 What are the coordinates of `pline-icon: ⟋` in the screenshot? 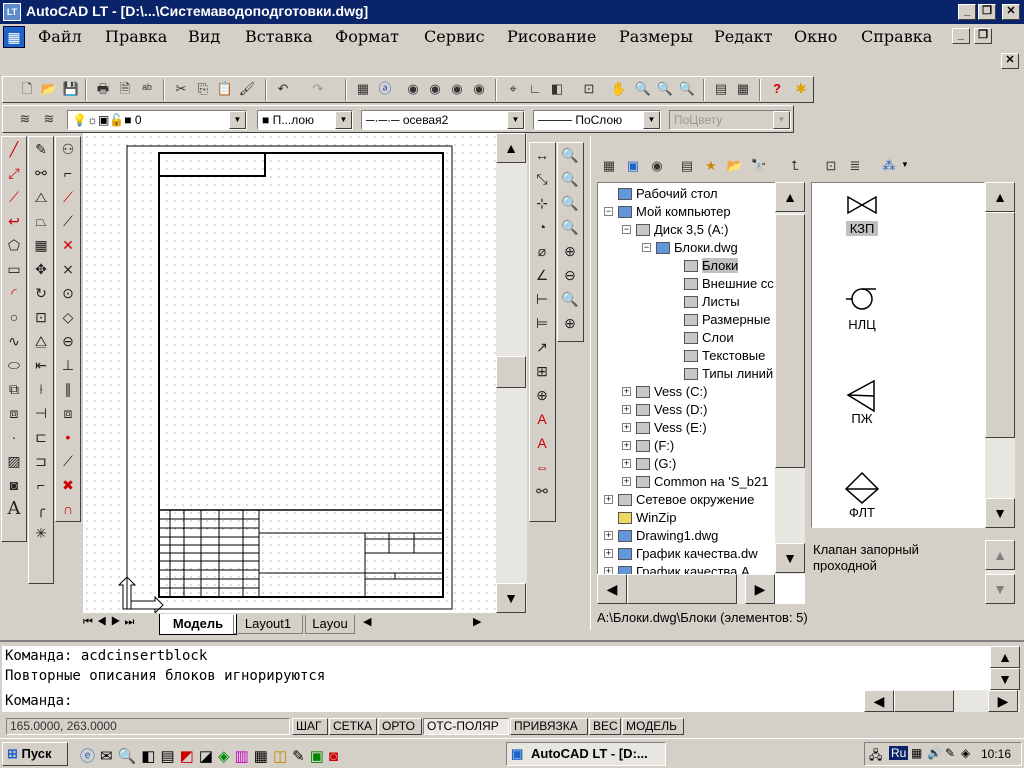 It's located at (14, 197).